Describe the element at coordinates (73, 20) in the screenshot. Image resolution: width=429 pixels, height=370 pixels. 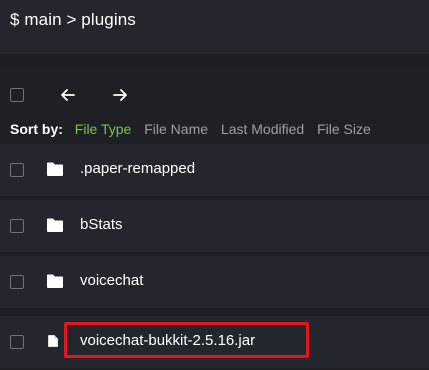
I see `breadcrumb: $ main > plugins` at that location.